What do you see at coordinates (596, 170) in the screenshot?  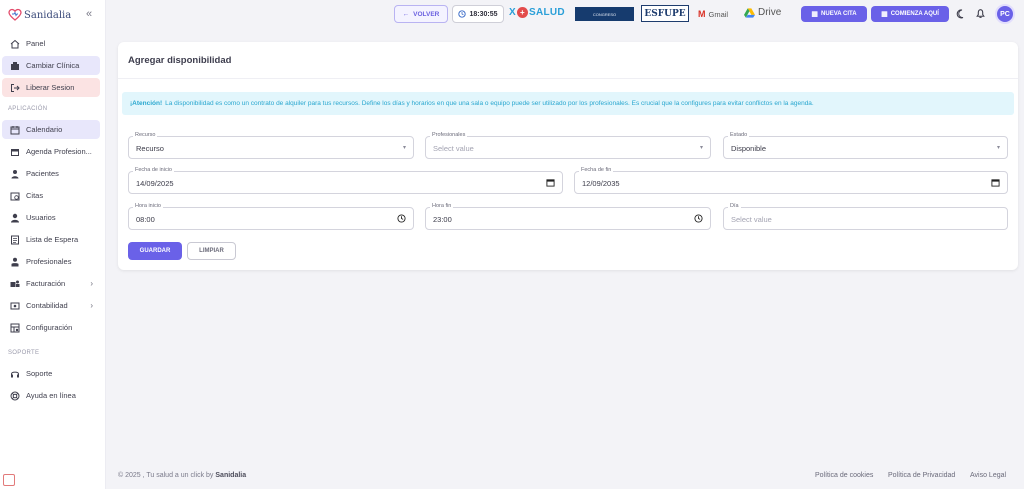 I see `field-label: Fecha de fin` at bounding box center [596, 170].